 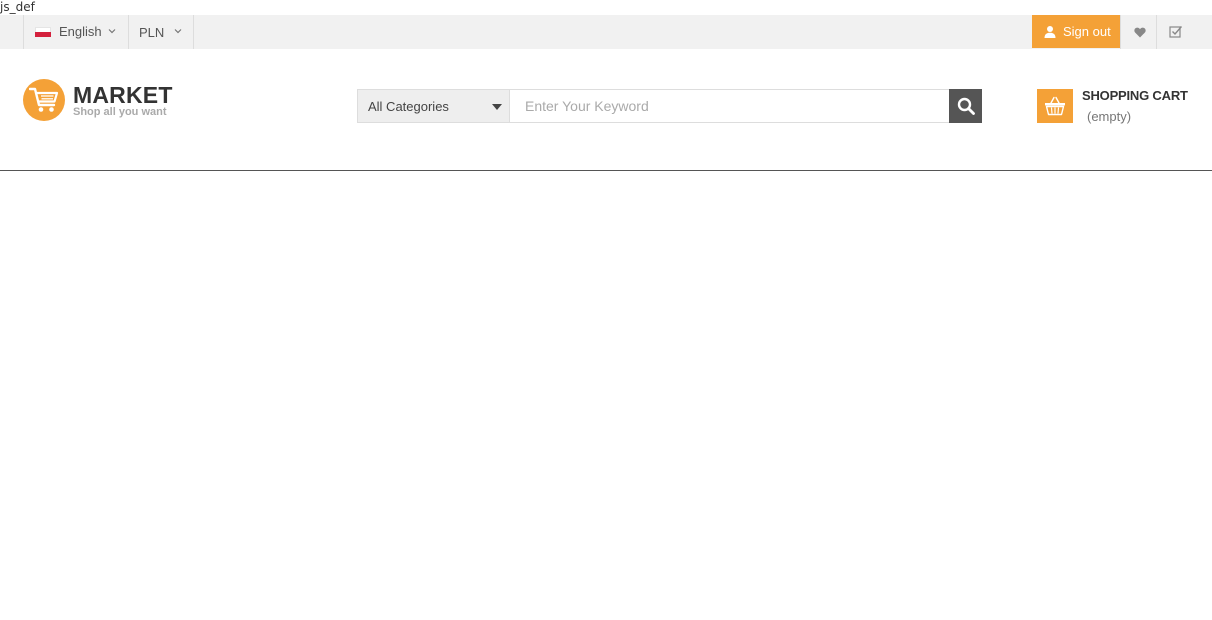 I want to click on sign-out-label: Sign out, so click(x=1087, y=31).